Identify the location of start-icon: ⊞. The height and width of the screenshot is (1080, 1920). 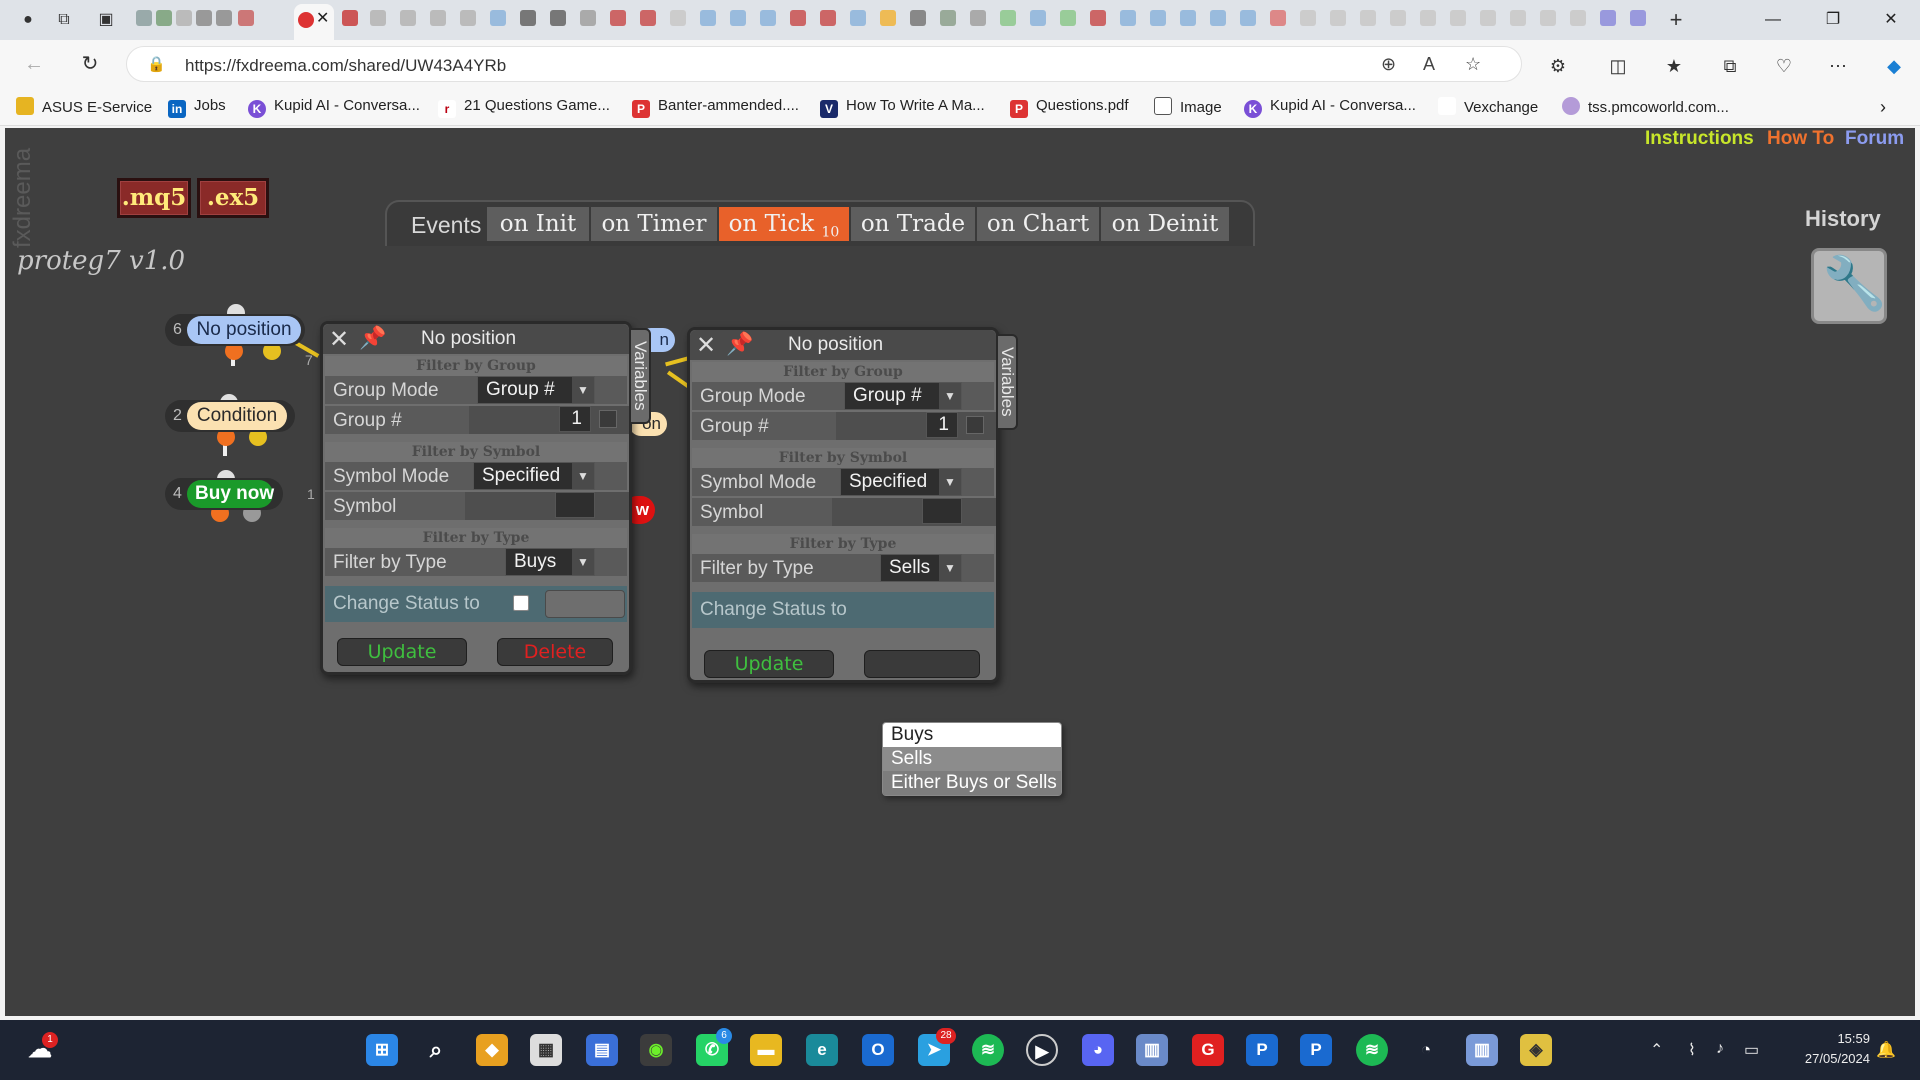
(382, 1050).